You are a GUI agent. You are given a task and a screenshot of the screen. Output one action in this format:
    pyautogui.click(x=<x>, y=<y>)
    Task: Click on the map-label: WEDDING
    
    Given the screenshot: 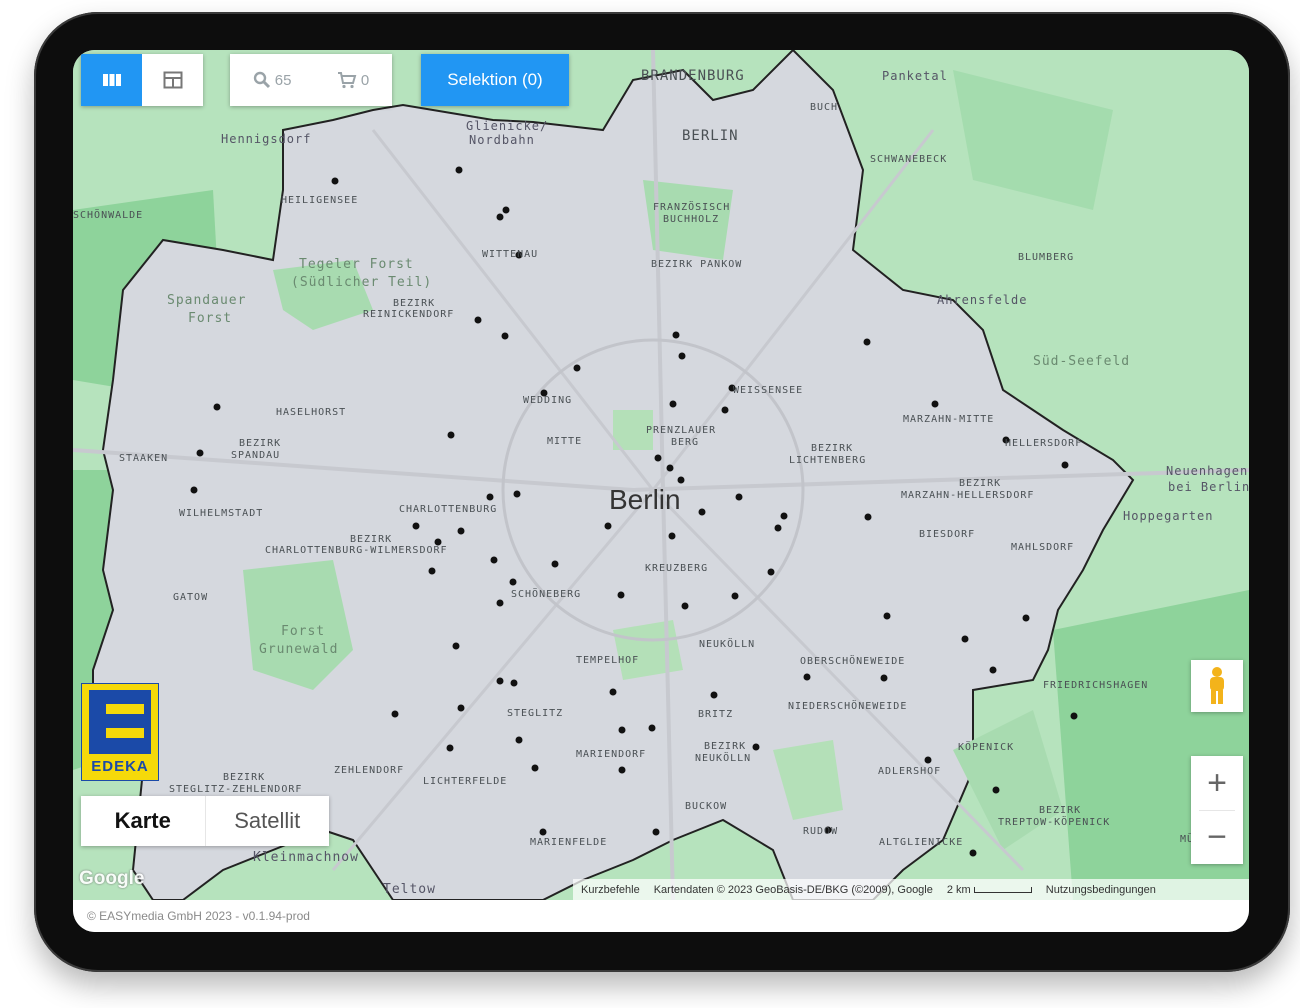 What is the action you would take?
    pyautogui.click(x=547, y=400)
    